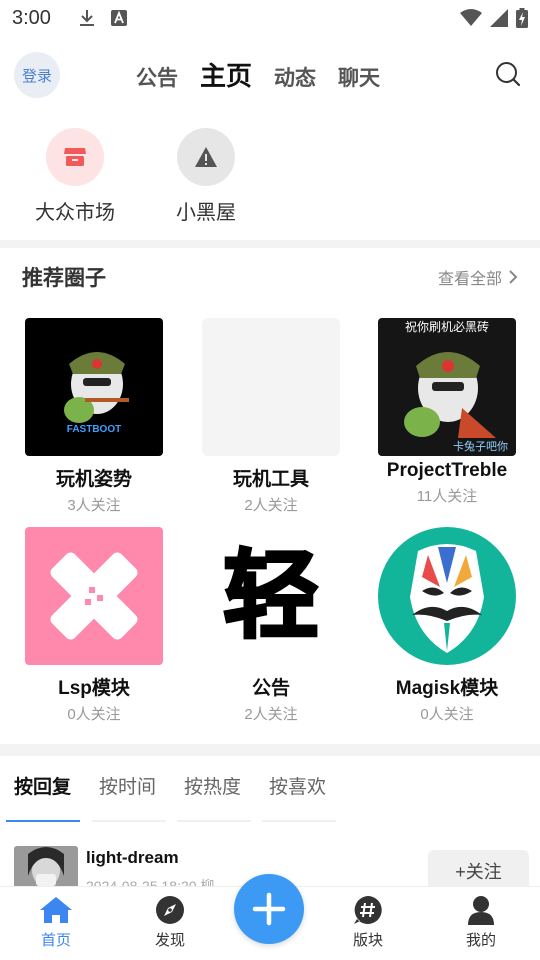  I want to click on circle-thumb: FASTBOOT, so click(94, 387).